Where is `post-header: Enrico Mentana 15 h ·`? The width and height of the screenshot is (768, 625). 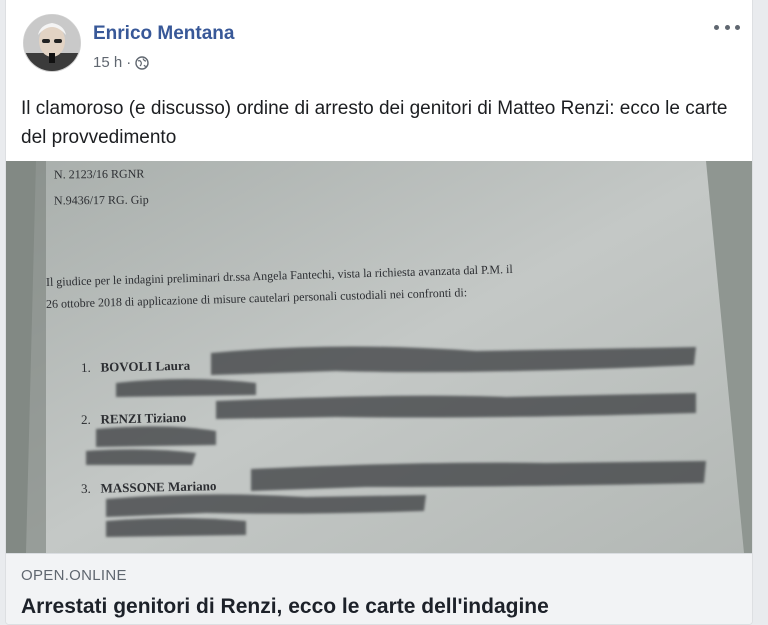 post-header: Enrico Mentana 15 h · is located at coordinates (379, 44).